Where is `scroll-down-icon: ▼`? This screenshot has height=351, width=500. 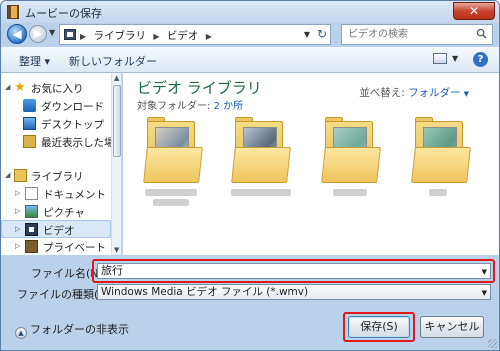 scroll-down-icon: ▼ is located at coordinates (116, 250).